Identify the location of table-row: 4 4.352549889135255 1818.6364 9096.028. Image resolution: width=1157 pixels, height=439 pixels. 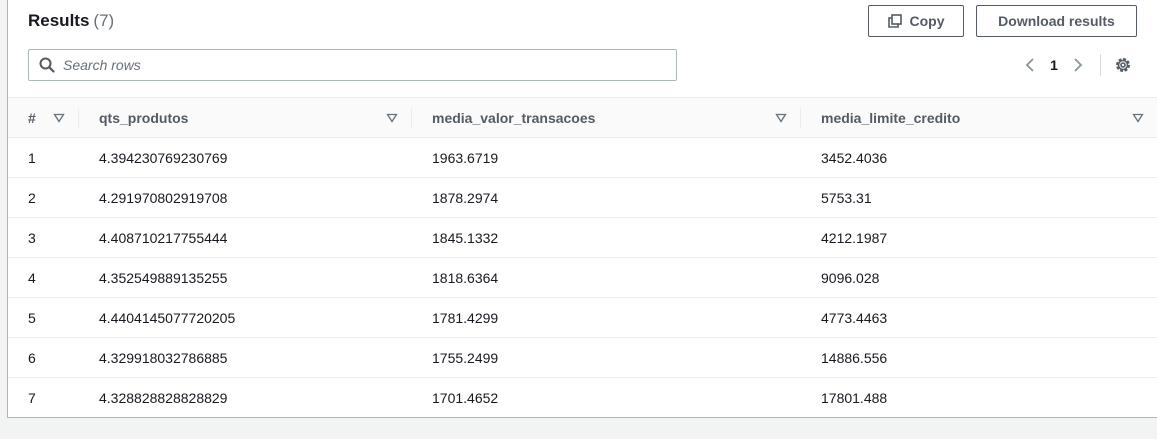
(582, 277).